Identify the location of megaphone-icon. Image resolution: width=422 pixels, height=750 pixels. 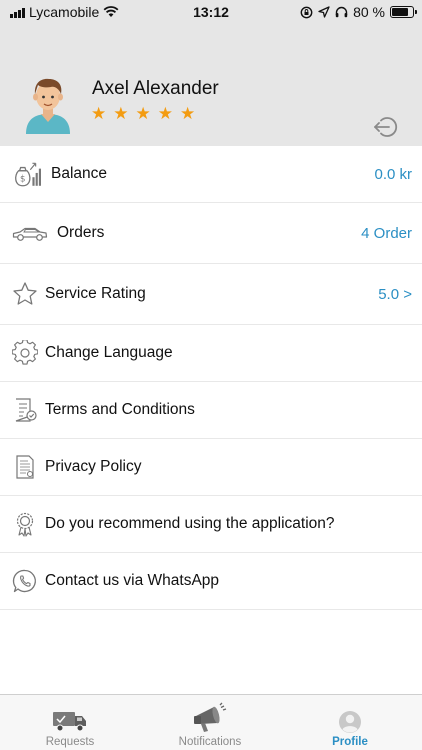
(210, 717).